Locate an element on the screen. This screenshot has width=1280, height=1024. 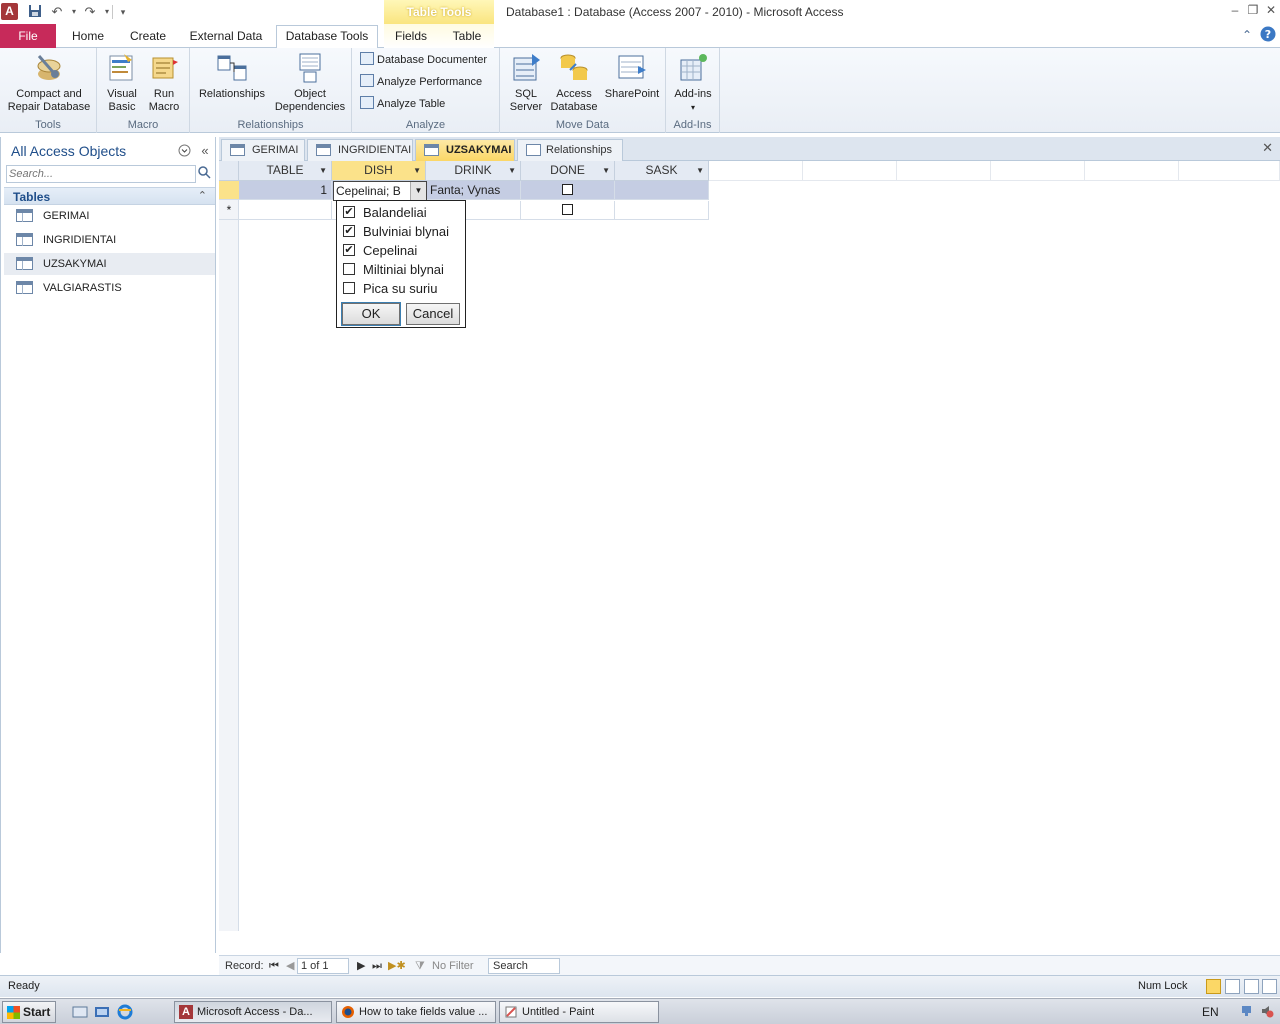
doc-tab-gerimai: GERIMAI is located at coordinates (263, 150).